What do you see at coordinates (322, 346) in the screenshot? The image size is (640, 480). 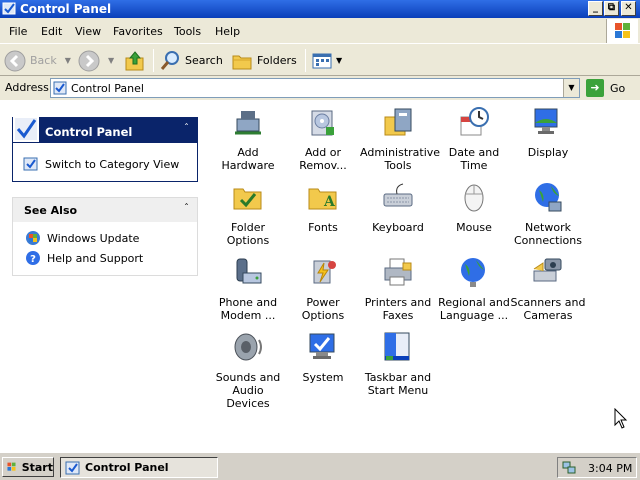 I see `system-icon` at bounding box center [322, 346].